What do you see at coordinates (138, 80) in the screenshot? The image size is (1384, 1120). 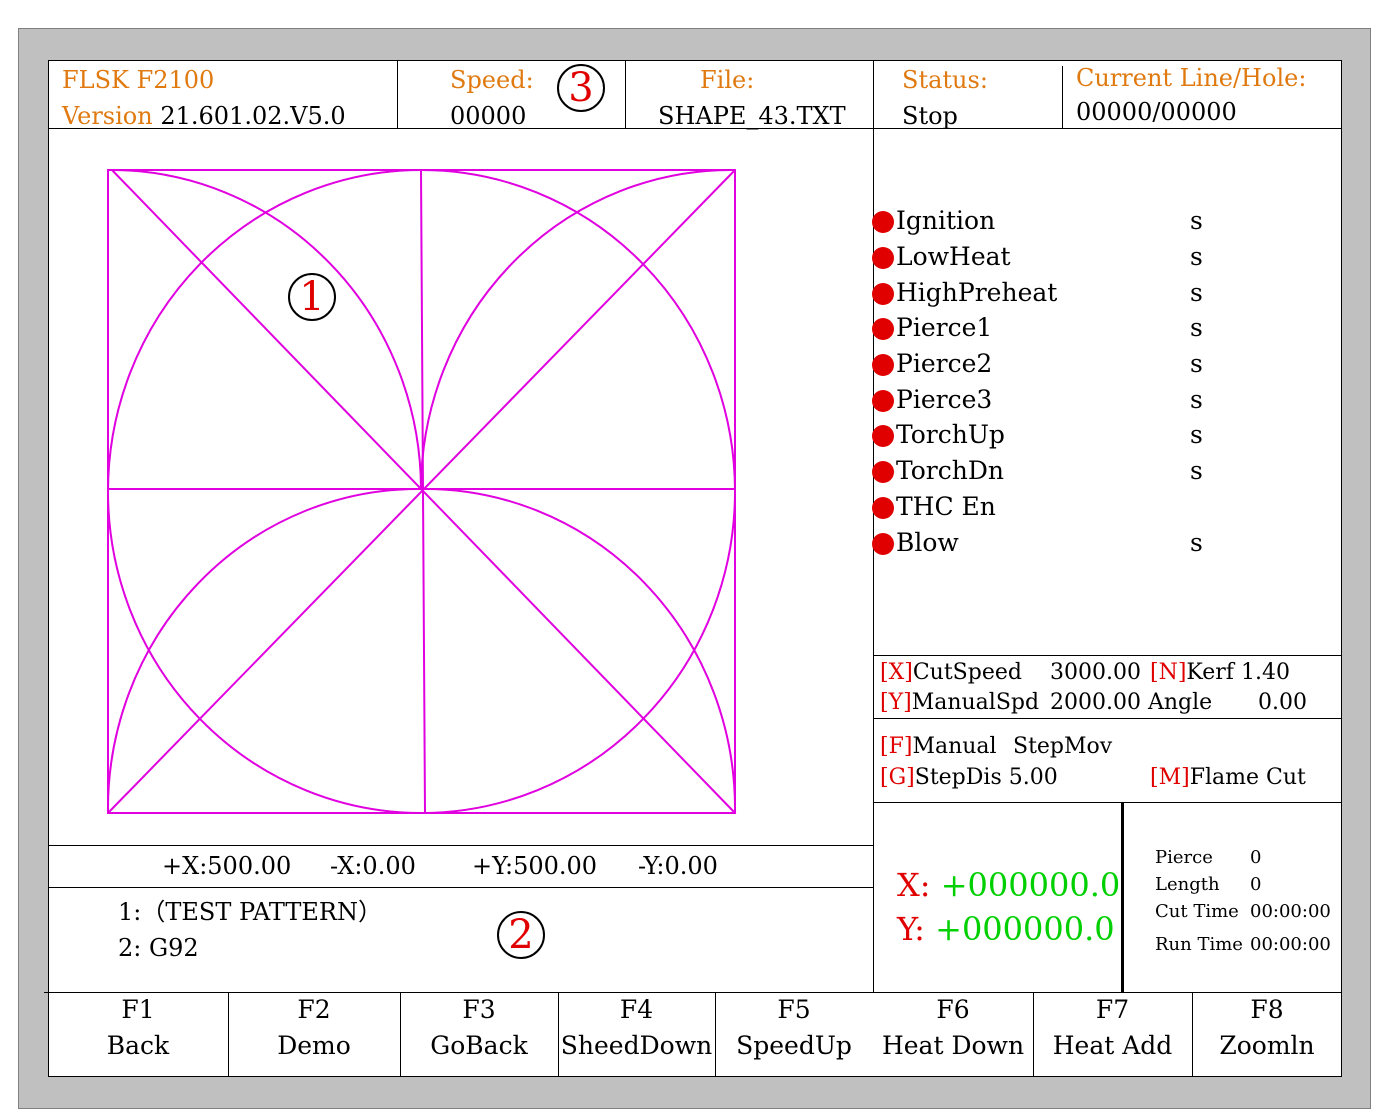 I see `model-name: FLSK F2100` at bounding box center [138, 80].